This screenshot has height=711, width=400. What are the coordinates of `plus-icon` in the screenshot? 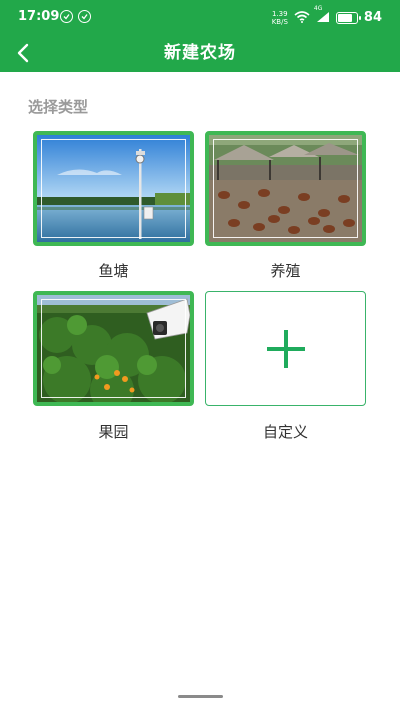 It's located at (285, 348).